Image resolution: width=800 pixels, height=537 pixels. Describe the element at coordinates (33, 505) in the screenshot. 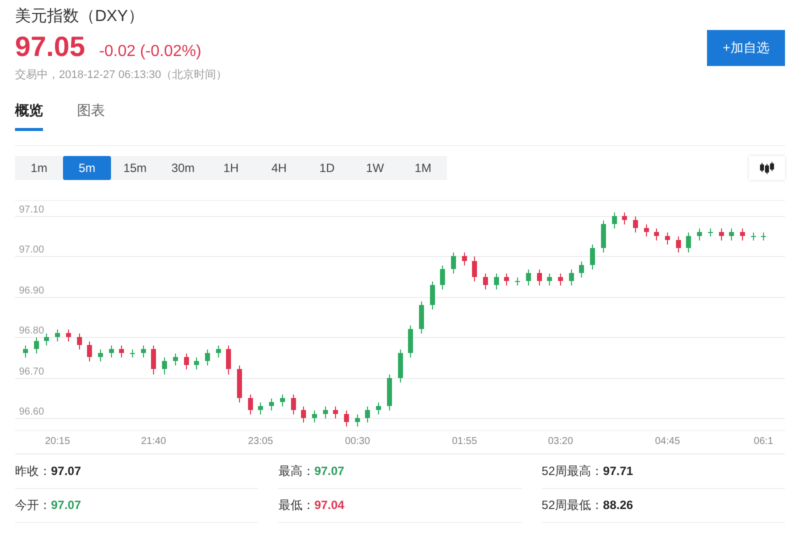

I see `stat-label: 今开：` at that location.